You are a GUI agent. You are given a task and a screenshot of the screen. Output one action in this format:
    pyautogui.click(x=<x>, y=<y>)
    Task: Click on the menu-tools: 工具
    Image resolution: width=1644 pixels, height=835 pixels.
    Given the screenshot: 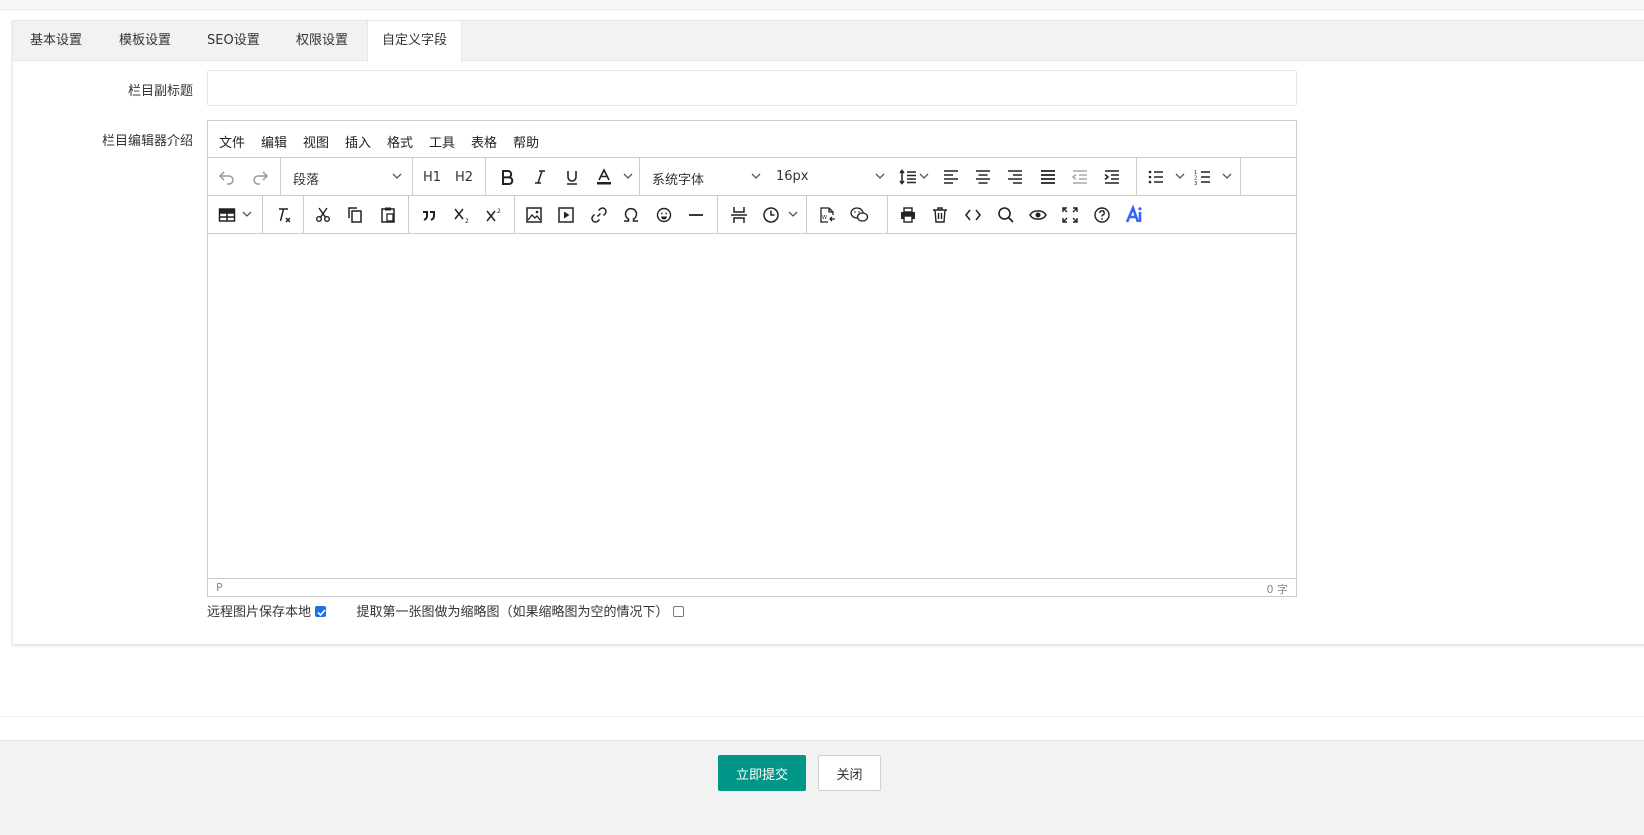 What is the action you would take?
    pyautogui.click(x=442, y=141)
    